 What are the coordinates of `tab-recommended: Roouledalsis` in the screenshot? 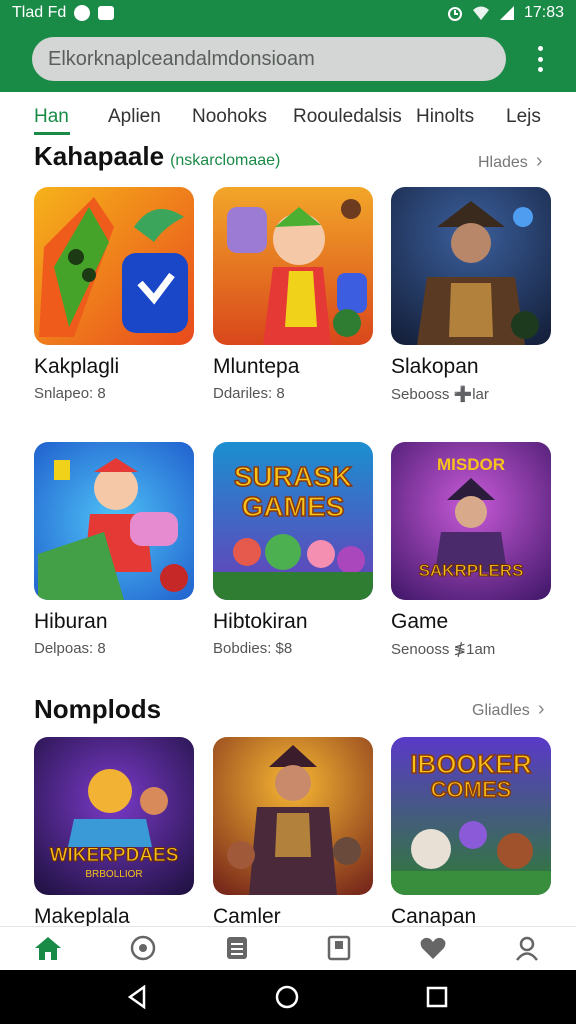 It's located at (347, 117).